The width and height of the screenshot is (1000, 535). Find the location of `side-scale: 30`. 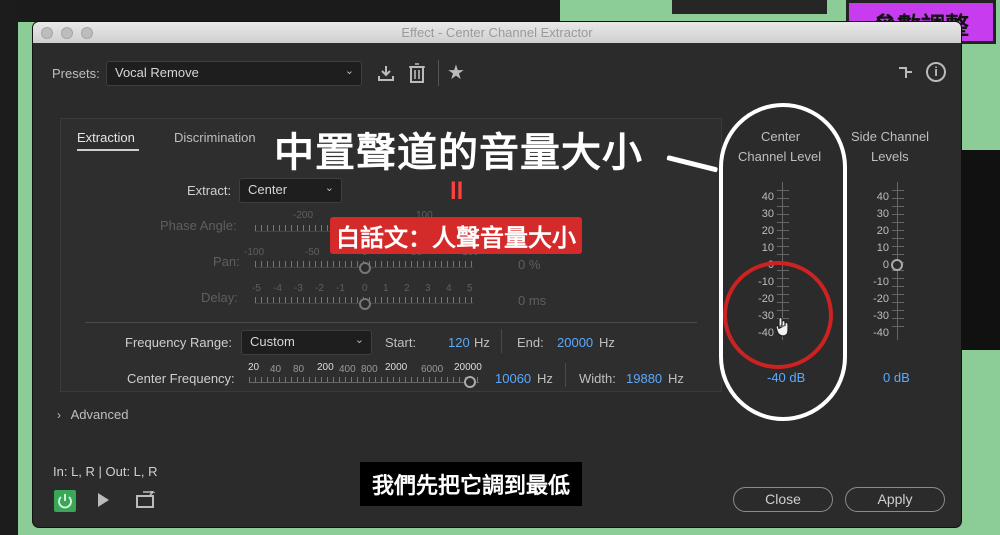

side-scale: 30 is located at coordinates (882, 214).